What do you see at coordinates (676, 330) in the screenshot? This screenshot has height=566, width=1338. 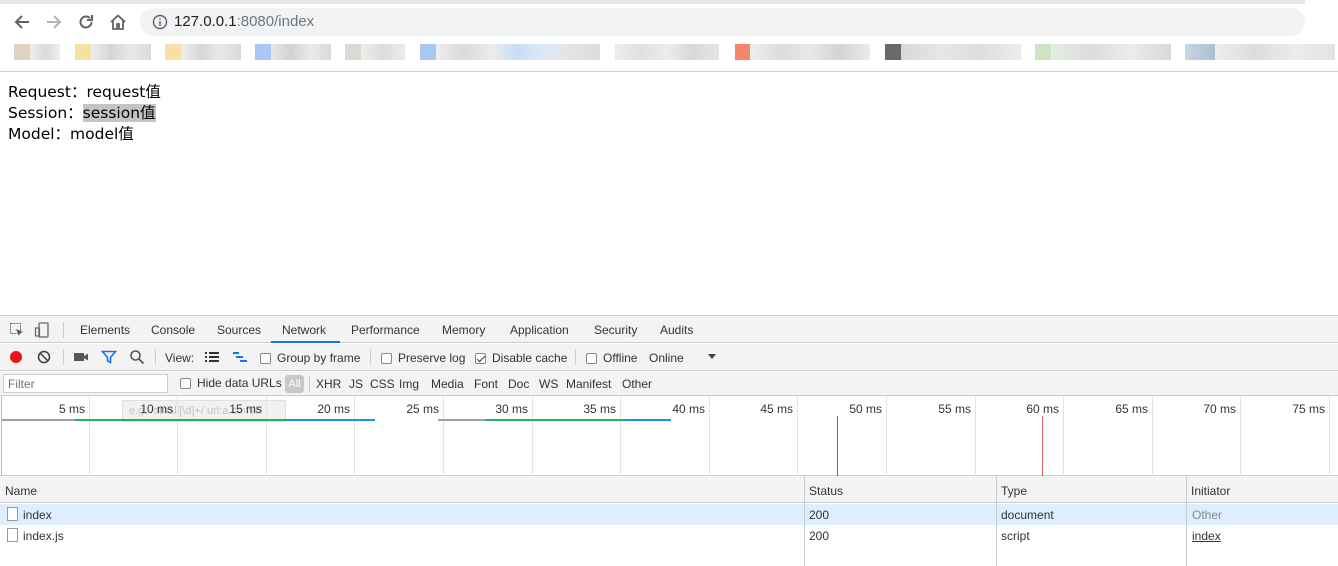 I see `tab-audits: Audits` at bounding box center [676, 330].